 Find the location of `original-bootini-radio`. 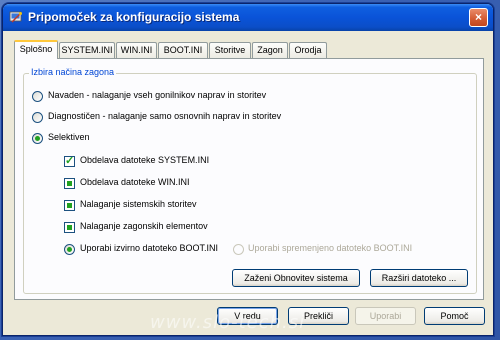

original-bootini-radio is located at coordinates (69, 249).